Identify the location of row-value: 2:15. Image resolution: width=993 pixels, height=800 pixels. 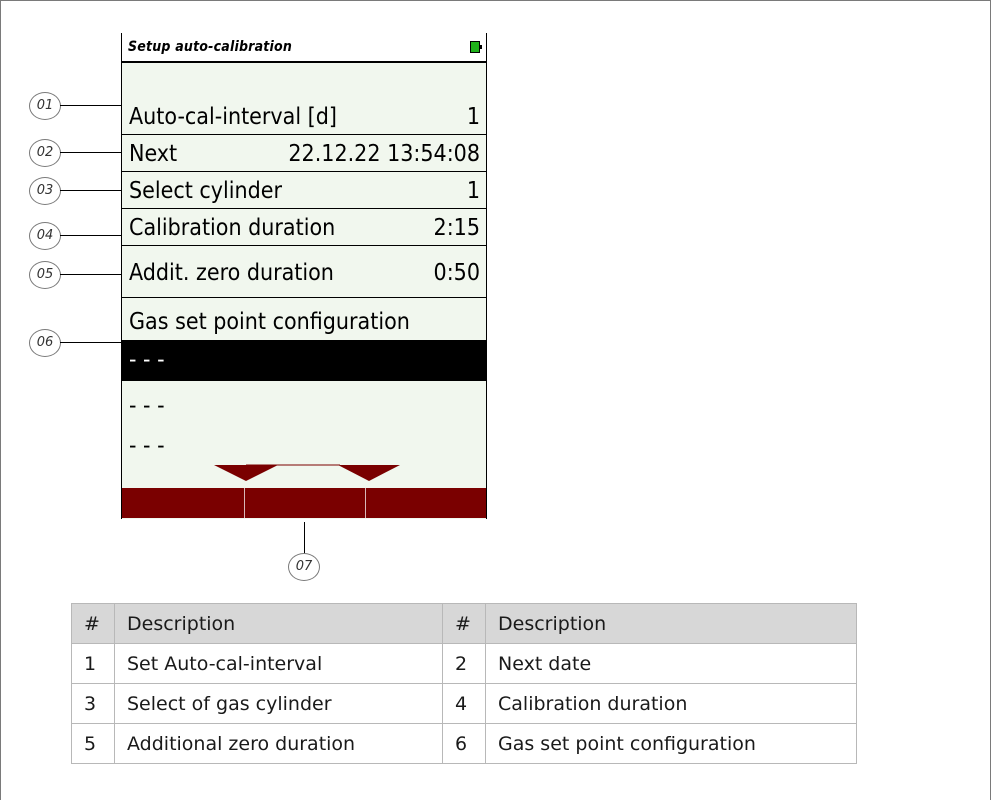
(456, 228).